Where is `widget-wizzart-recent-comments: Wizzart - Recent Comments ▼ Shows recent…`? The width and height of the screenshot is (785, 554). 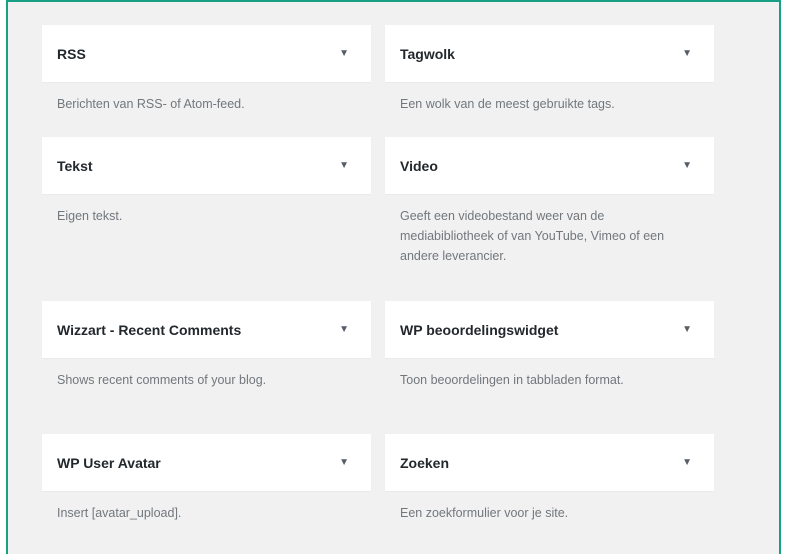
widget-wizzart-recent-comments: Wizzart - Recent Comments ▼ Shows recent… is located at coordinates (206, 345).